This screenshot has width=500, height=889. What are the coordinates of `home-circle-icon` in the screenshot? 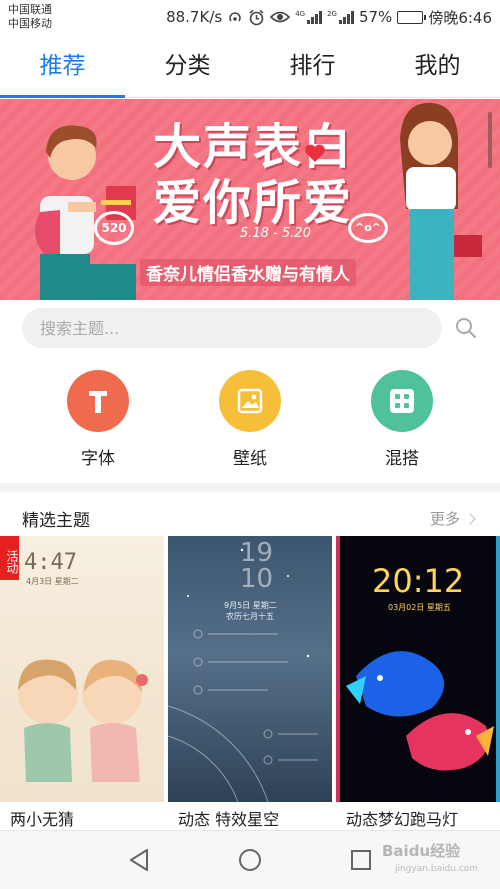 It's located at (250, 860).